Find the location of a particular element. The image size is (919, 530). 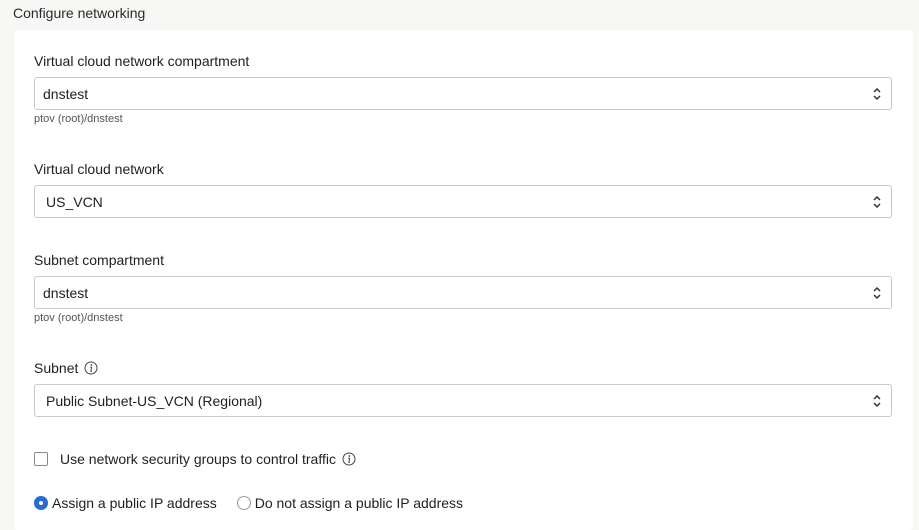

vcn-compartment-label: Virtual cloud network compartment is located at coordinates (141, 61).